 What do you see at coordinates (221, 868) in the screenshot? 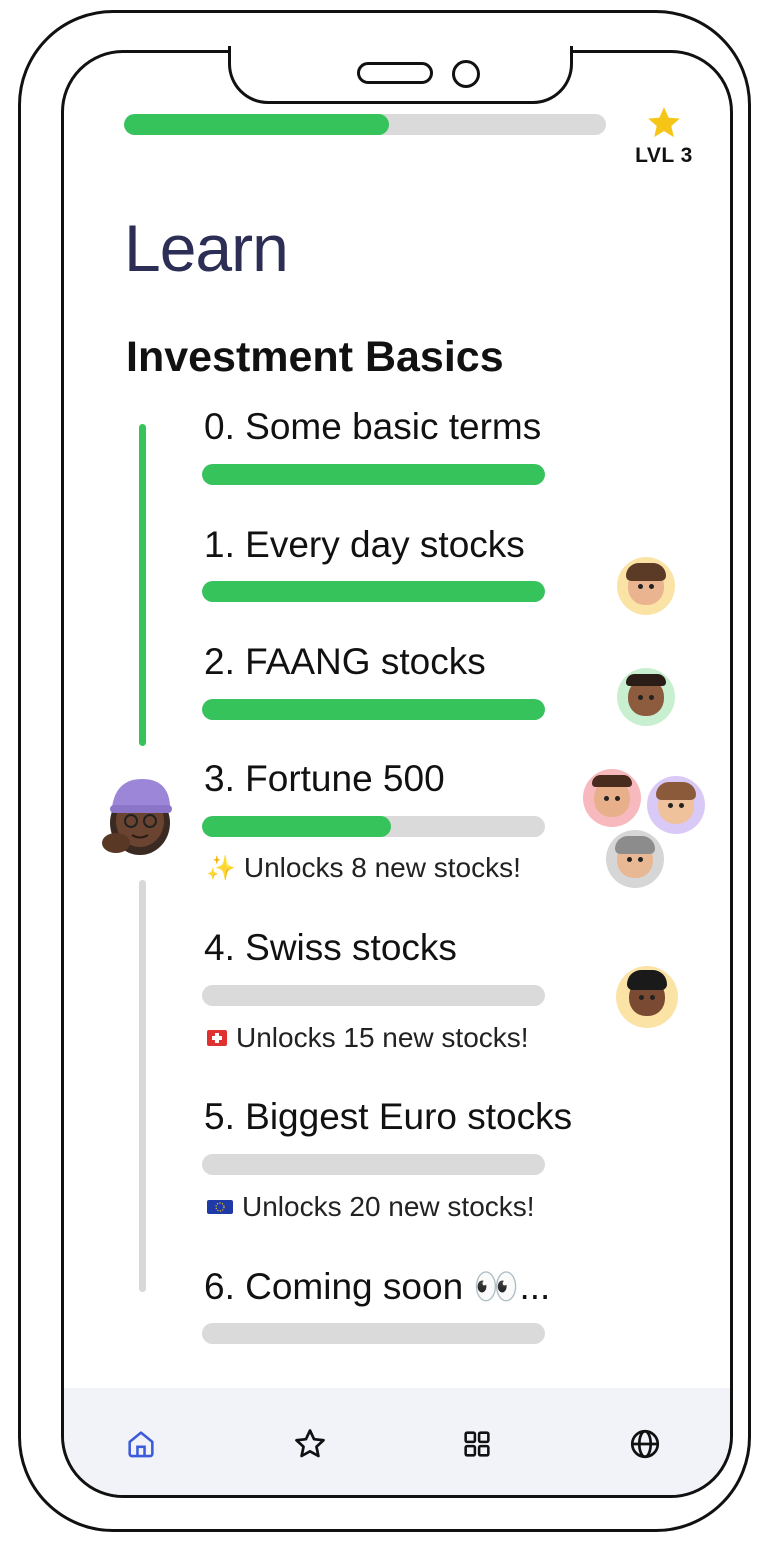
I see `sparkles-icon: ✨` at bounding box center [221, 868].